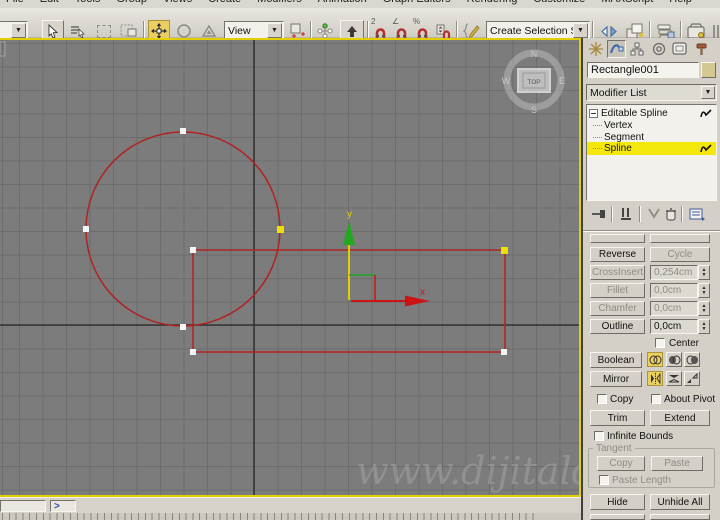 This screenshot has width=720, height=520. I want to click on stack-row-editable-spline: Editable Spline, so click(651, 113).